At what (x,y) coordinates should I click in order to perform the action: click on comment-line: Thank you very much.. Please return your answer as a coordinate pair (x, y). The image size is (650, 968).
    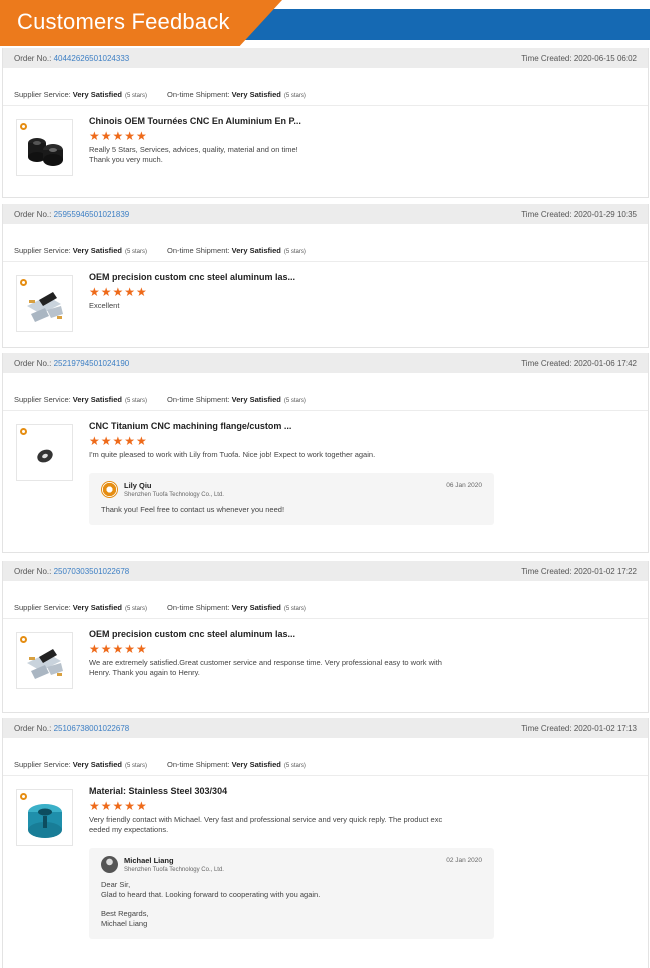
    Looking at the image, I should click on (126, 159).